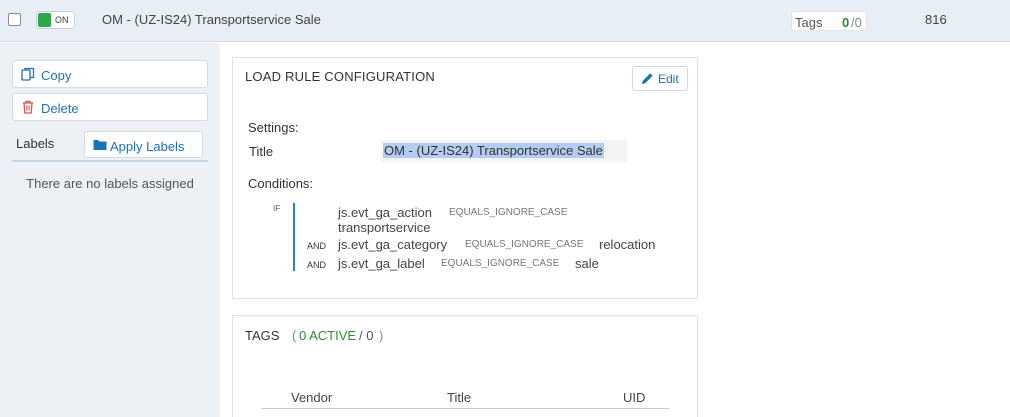 The image size is (1010, 417). I want to click on title-label: Title, so click(261, 151).